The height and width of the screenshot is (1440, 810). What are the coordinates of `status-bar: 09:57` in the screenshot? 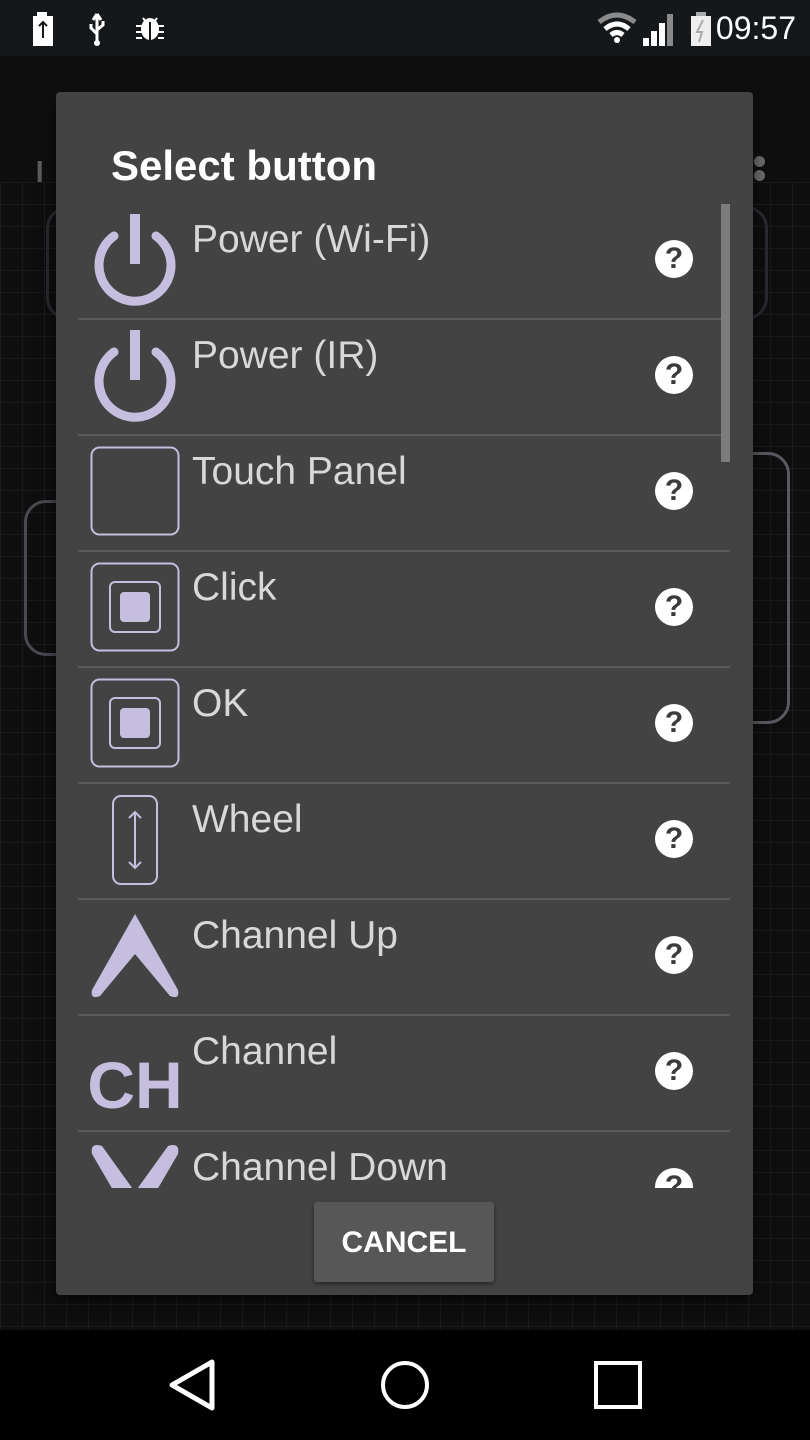 It's located at (405, 28).